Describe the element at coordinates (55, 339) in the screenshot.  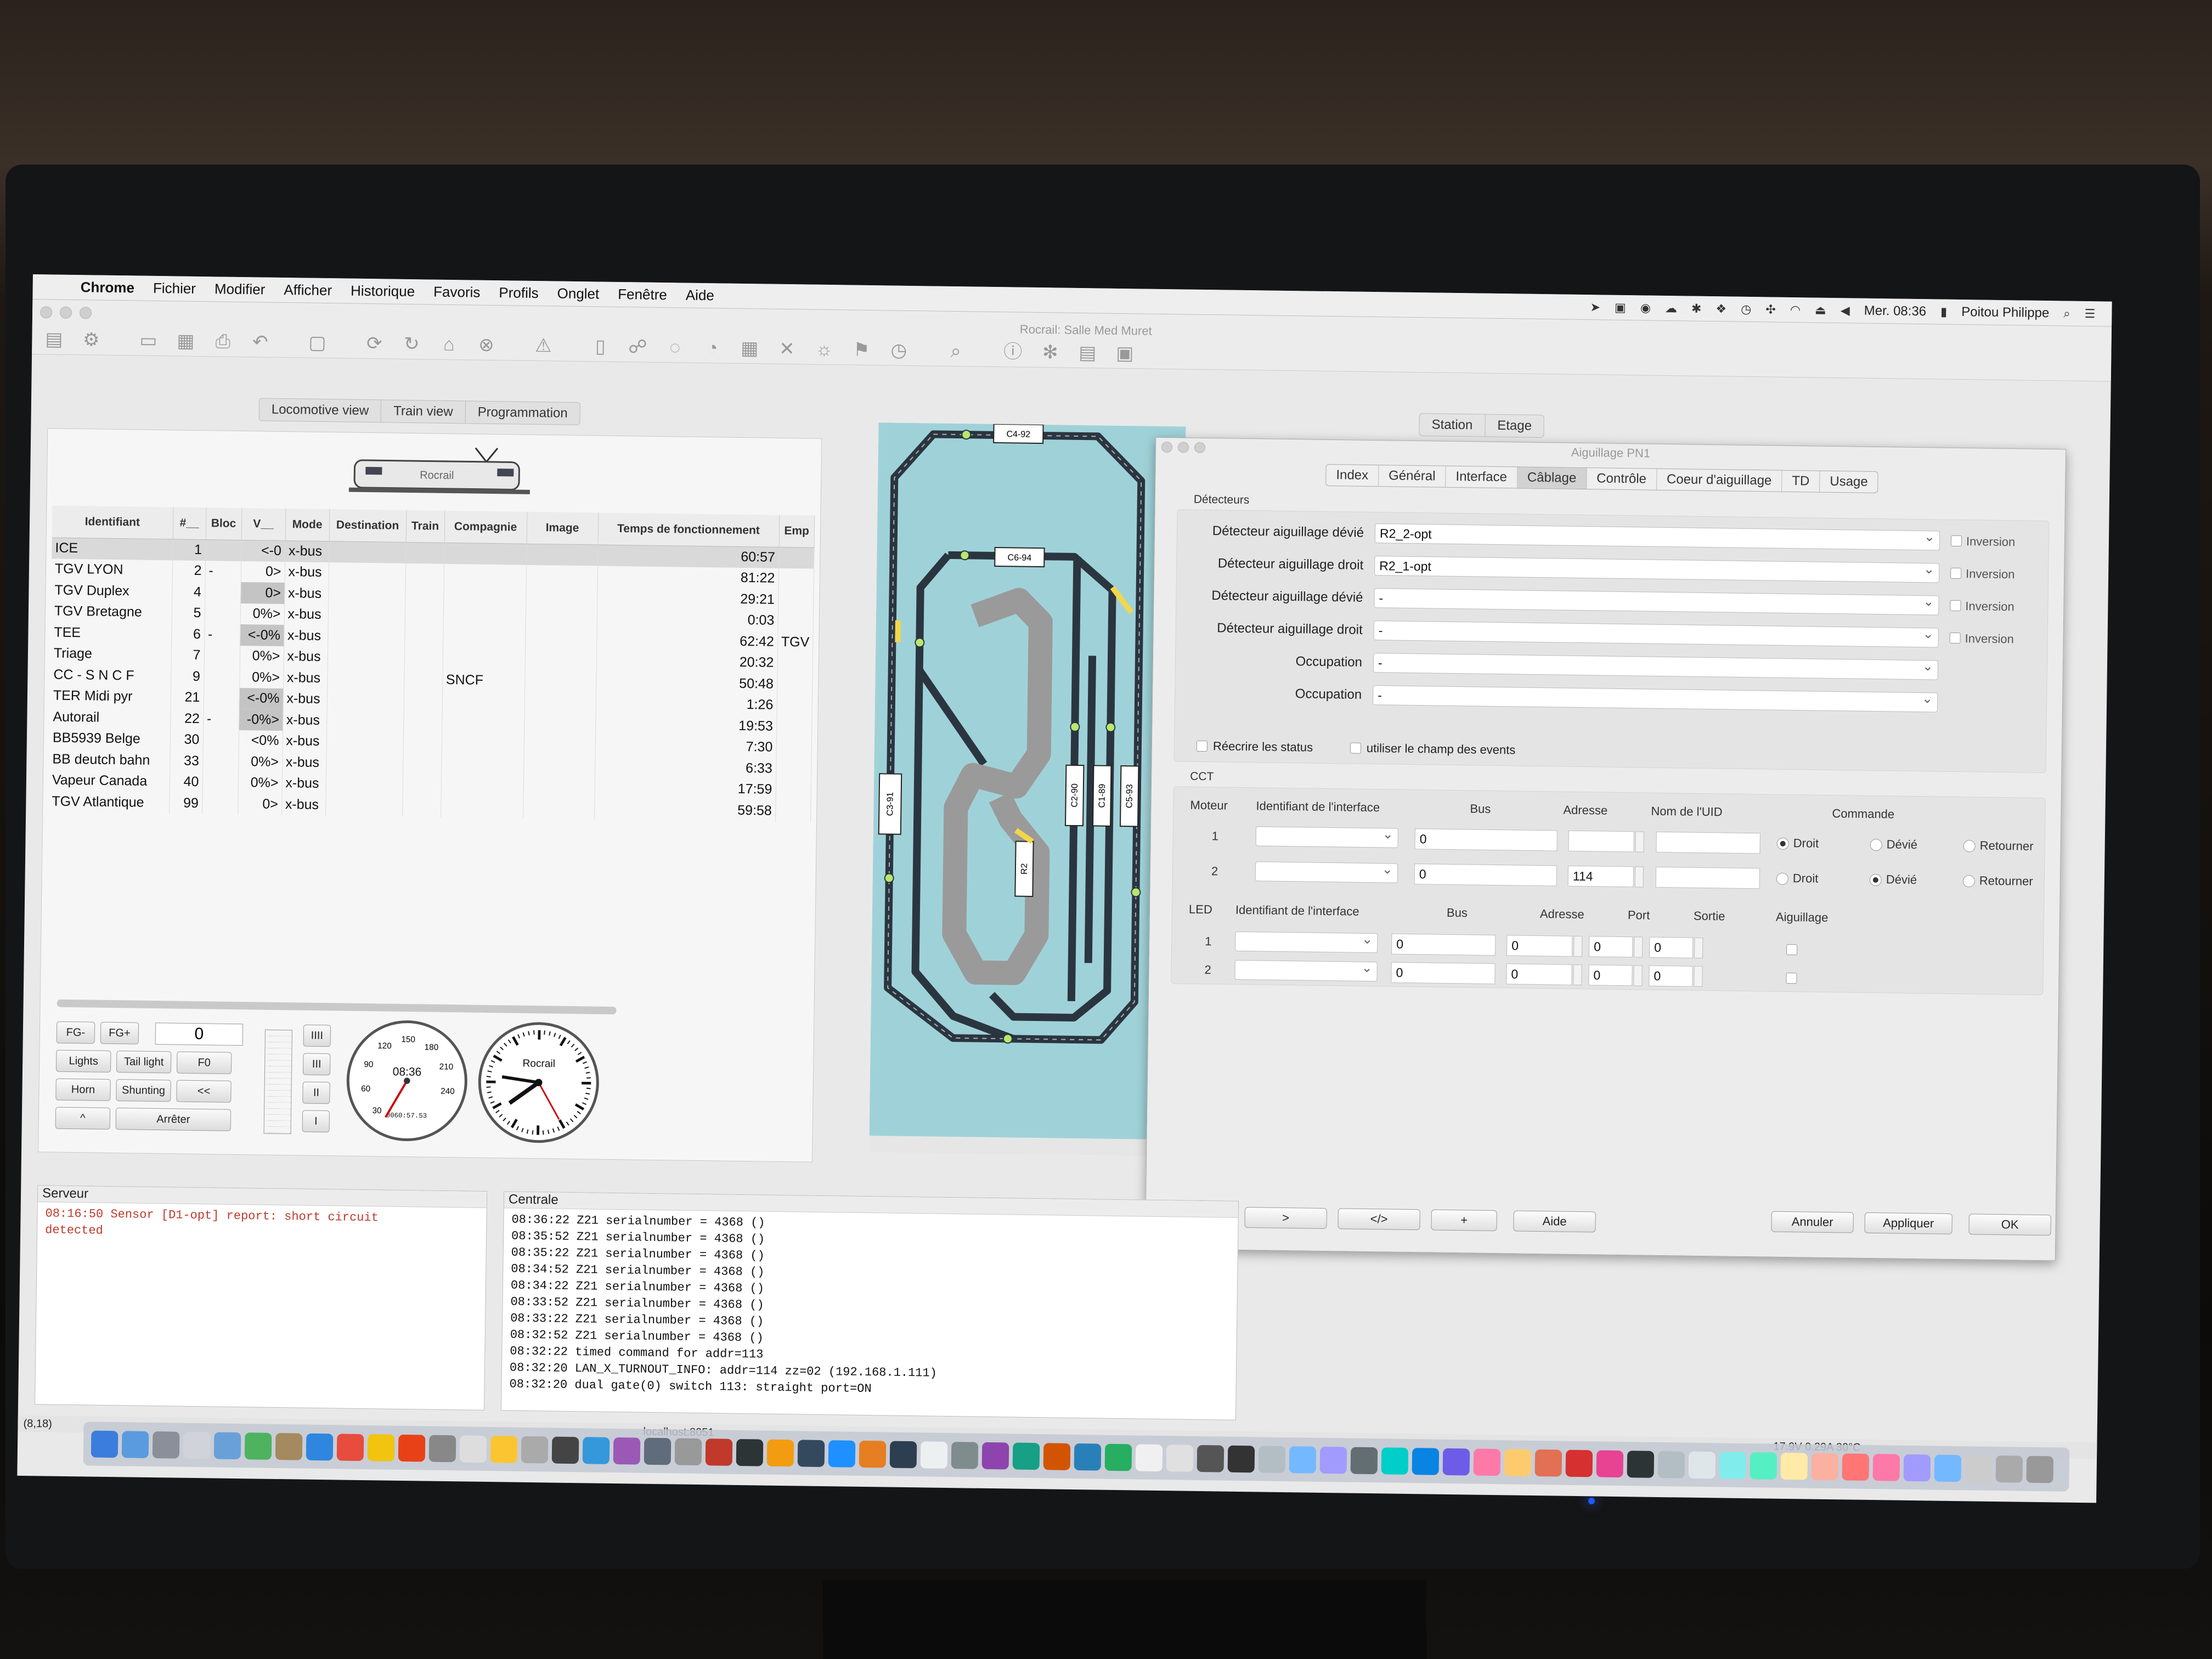
I see `connect-icon: ▤` at that location.